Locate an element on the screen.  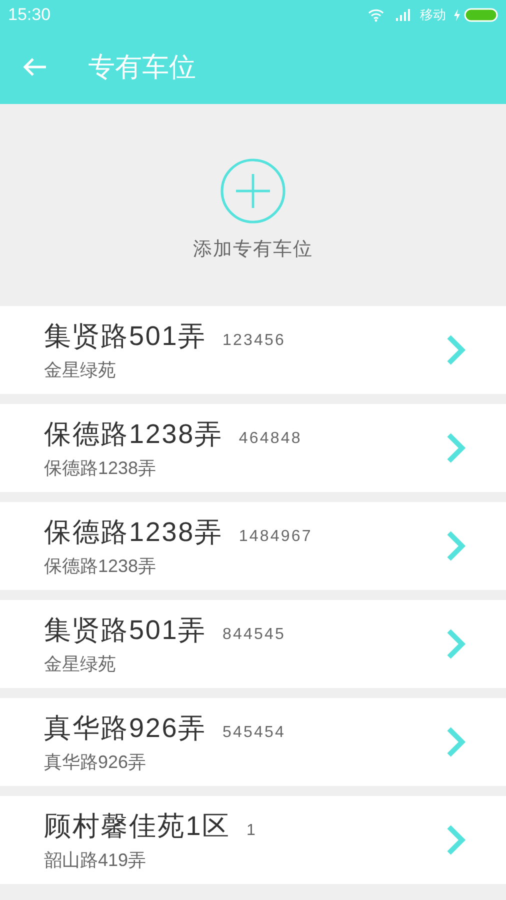
parking-spot-item: 顾村馨佳苑1区 1 韶山路419弄 is located at coordinates (253, 840).